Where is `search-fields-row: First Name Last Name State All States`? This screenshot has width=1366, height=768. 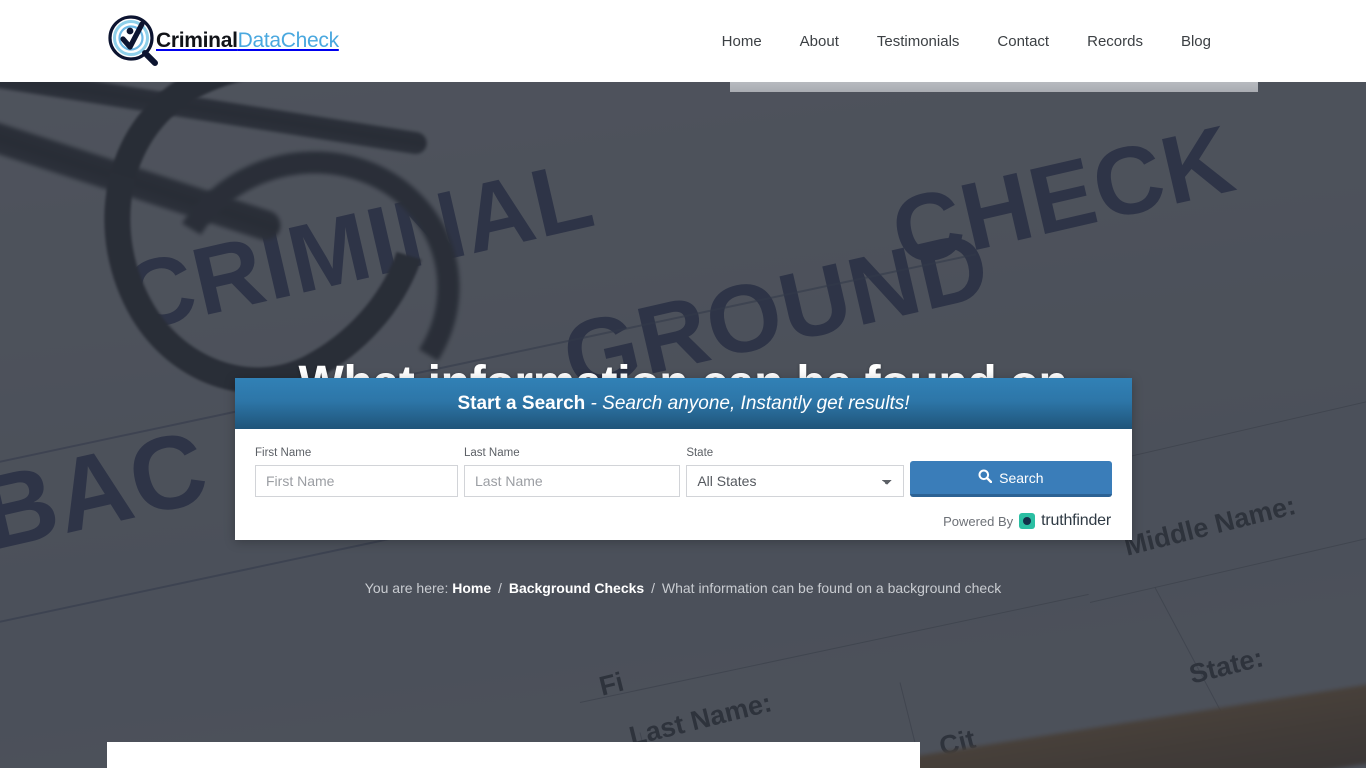
search-fields-row: First Name Last Name State All States is located at coordinates (683, 472).